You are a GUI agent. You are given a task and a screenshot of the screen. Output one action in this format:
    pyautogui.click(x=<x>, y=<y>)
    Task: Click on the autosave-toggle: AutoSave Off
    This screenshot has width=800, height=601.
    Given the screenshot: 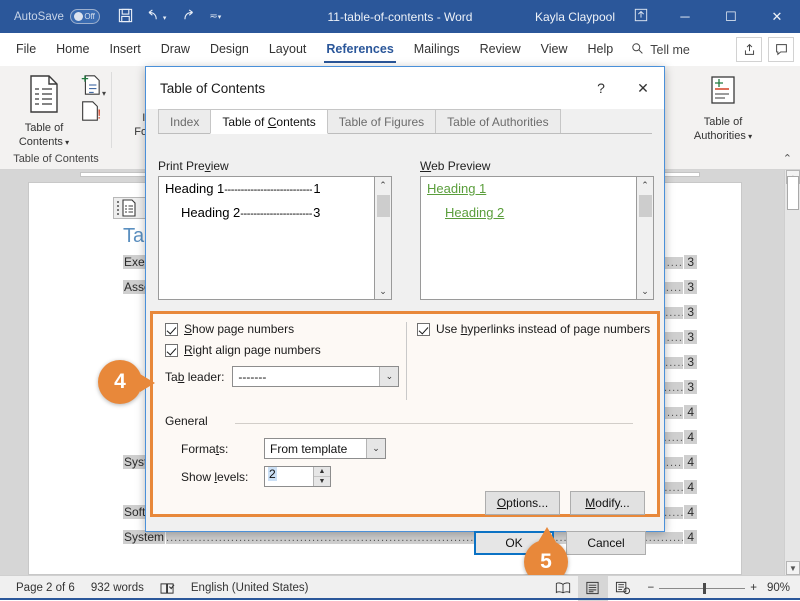 What is the action you would take?
    pyautogui.click(x=57, y=16)
    